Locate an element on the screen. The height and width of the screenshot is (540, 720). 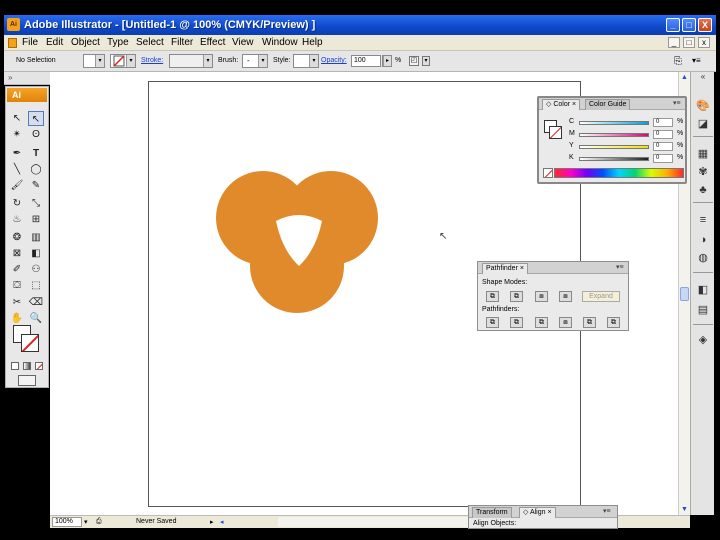
transparency-panel-icon: ◑ is located at coordinates (703, 240).